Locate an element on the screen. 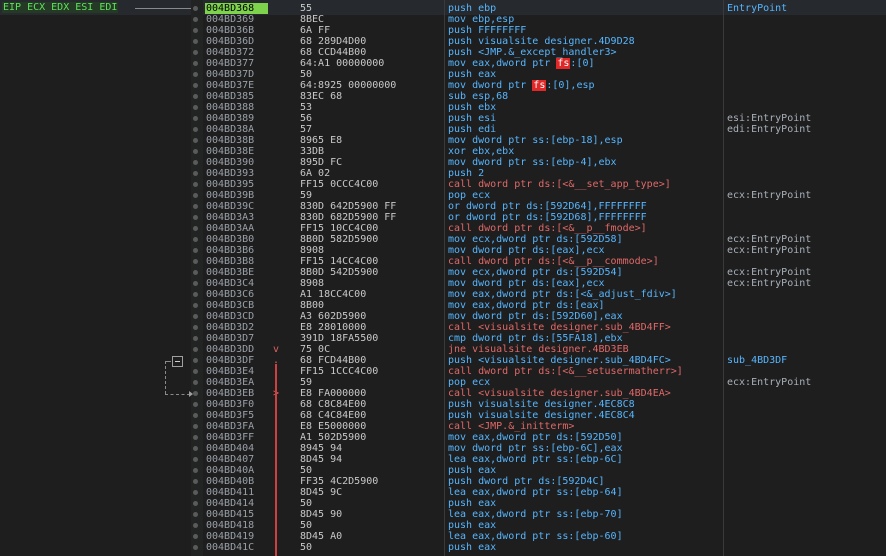 This screenshot has height=556, width=886. address-cell: 004BD41C is located at coordinates (236, 547).